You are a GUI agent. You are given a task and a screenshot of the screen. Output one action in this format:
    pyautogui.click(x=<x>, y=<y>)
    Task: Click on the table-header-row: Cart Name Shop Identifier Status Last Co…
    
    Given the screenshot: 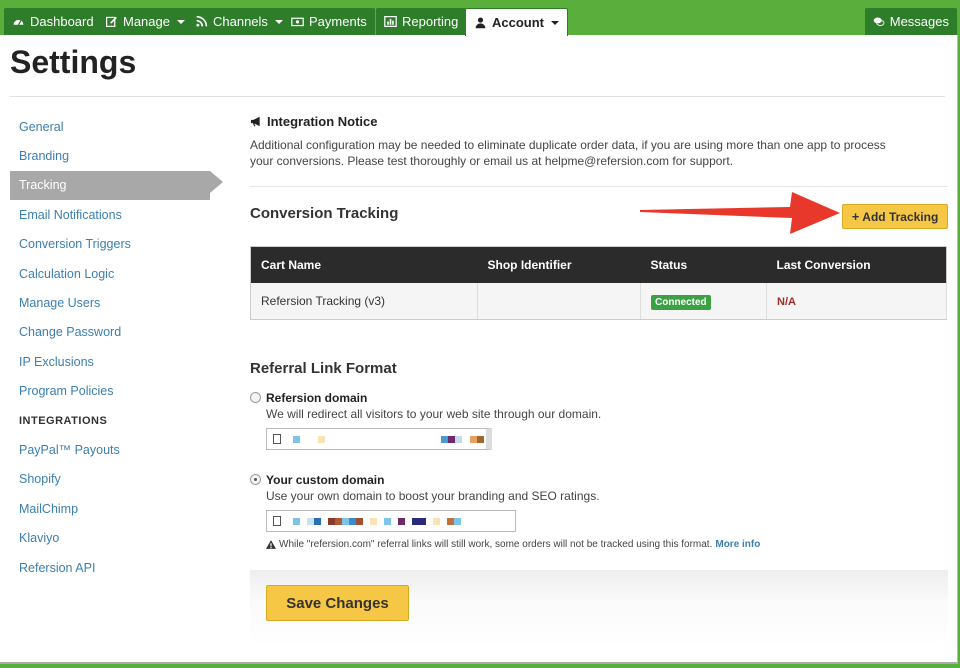 What is the action you would take?
    pyautogui.click(x=598, y=264)
    